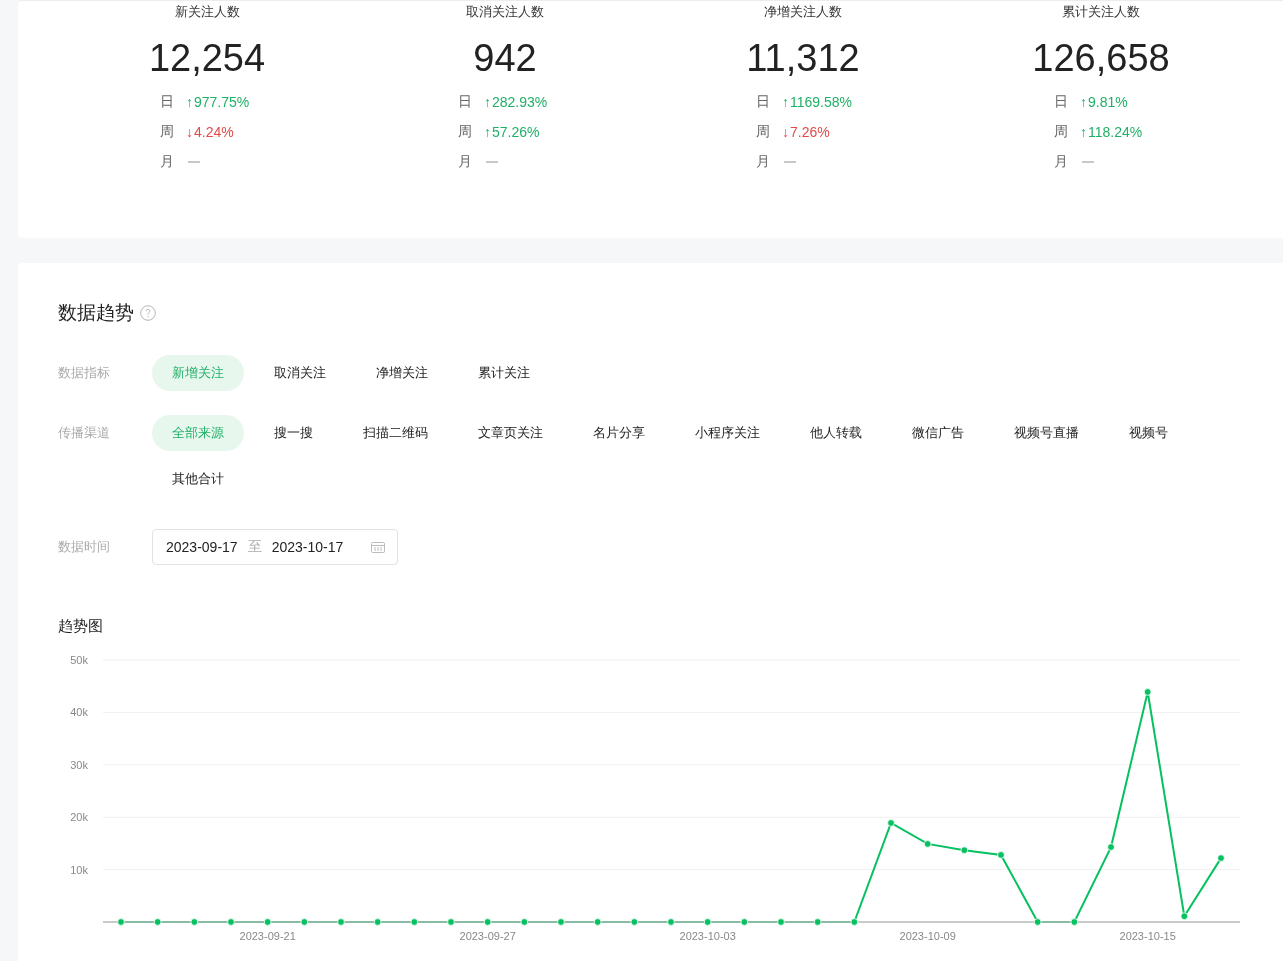 Image resolution: width=1283 pixels, height=961 pixels. Describe the element at coordinates (81, 626) in the screenshot. I see `chart-title: 趋势图` at that location.